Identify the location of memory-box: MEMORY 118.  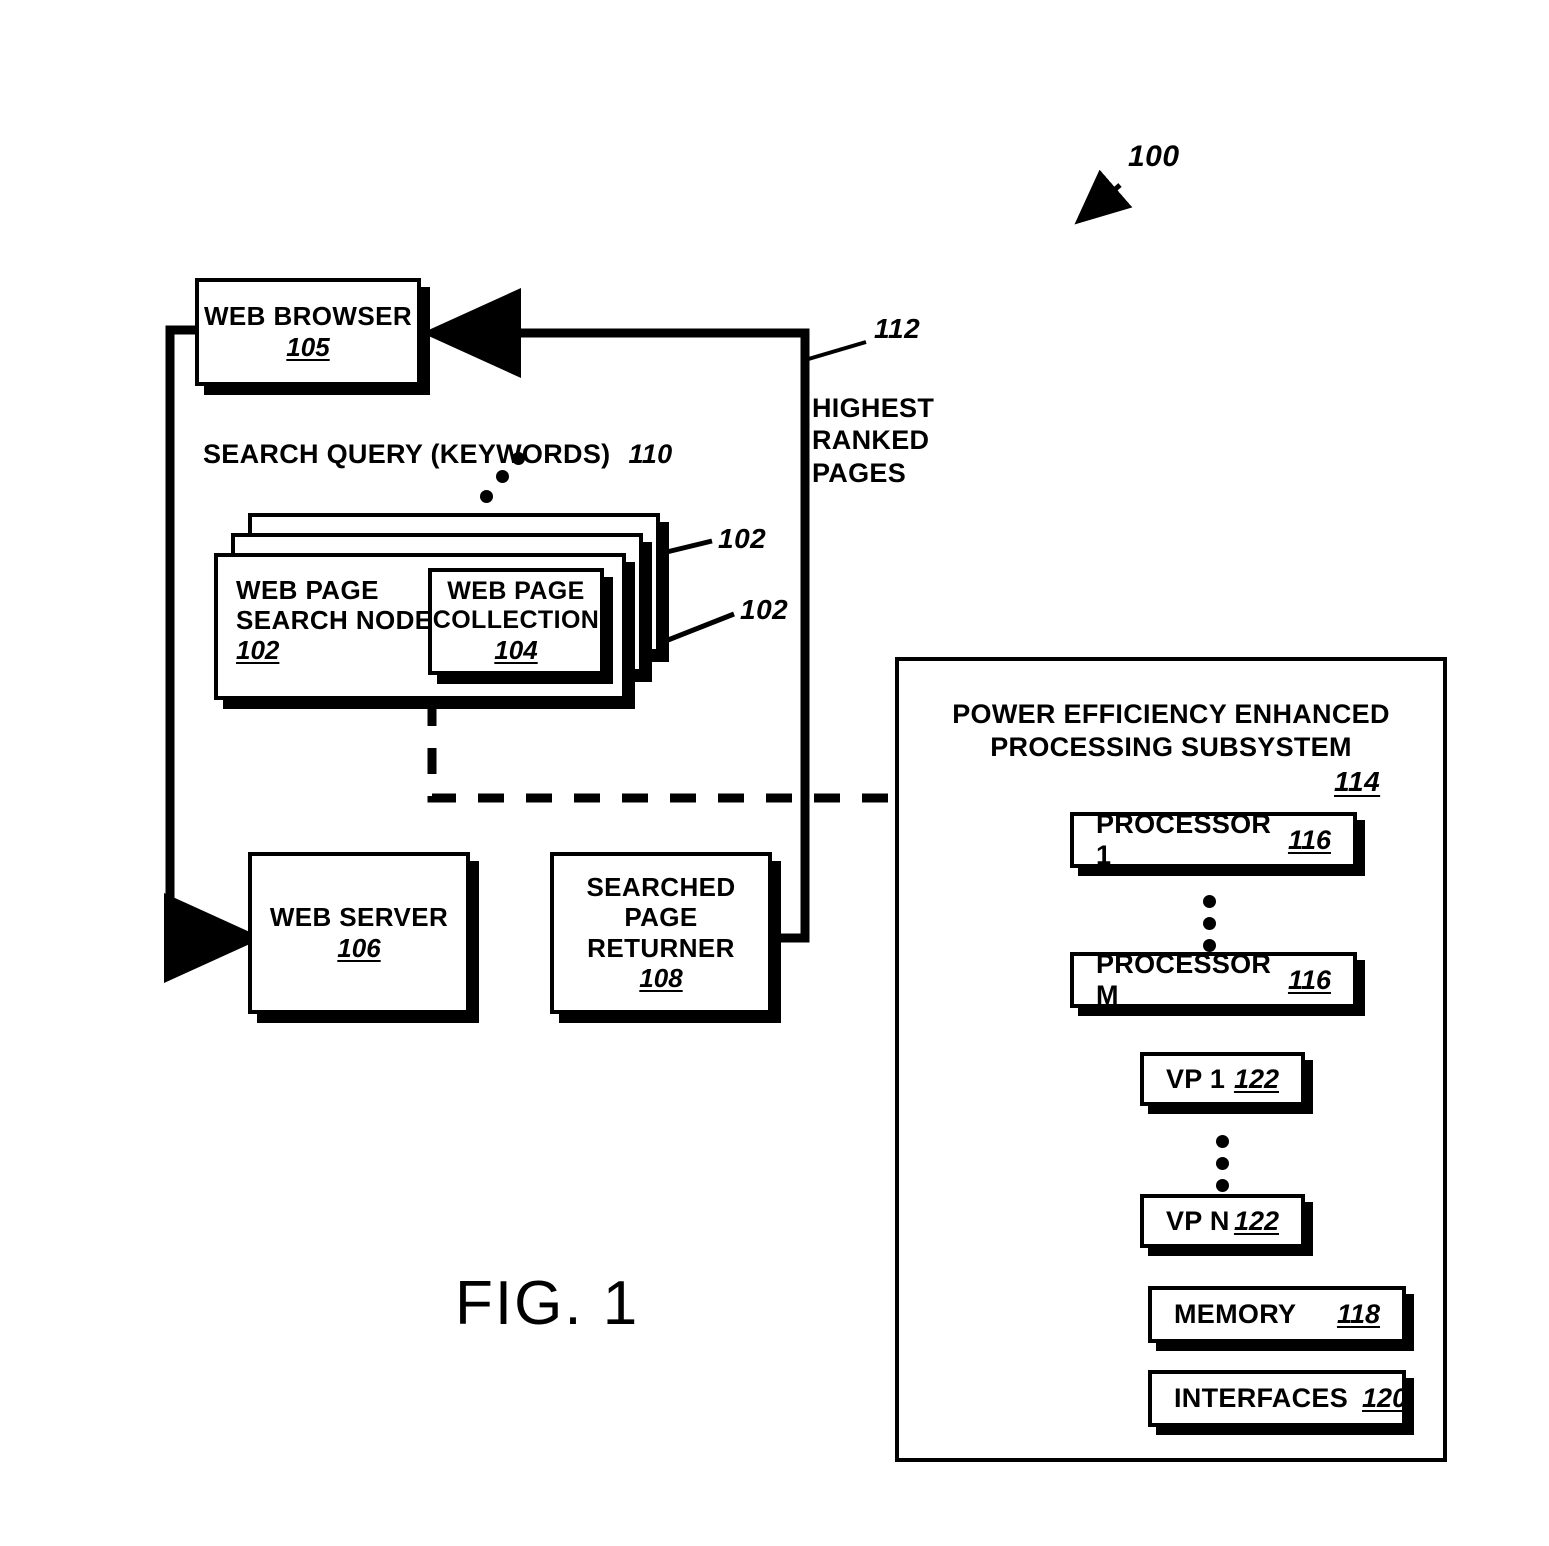
(1277, 1314).